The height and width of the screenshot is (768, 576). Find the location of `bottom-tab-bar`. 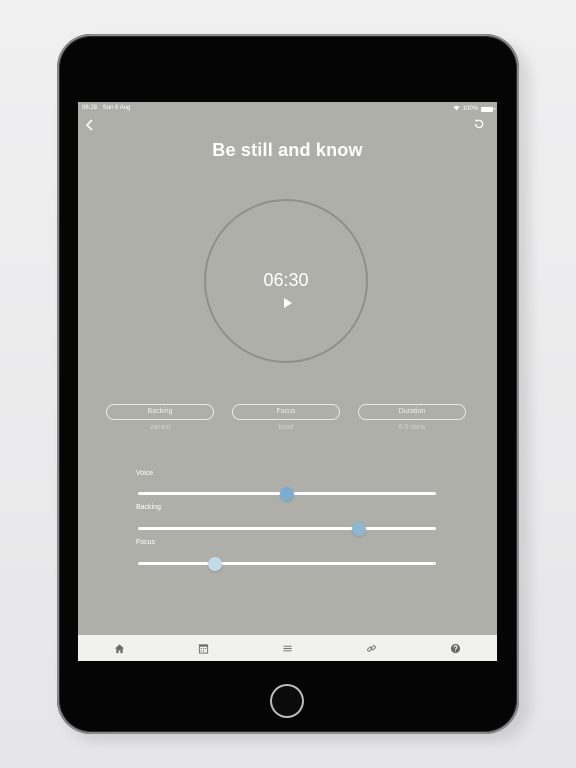

bottom-tab-bar is located at coordinates (287, 648).